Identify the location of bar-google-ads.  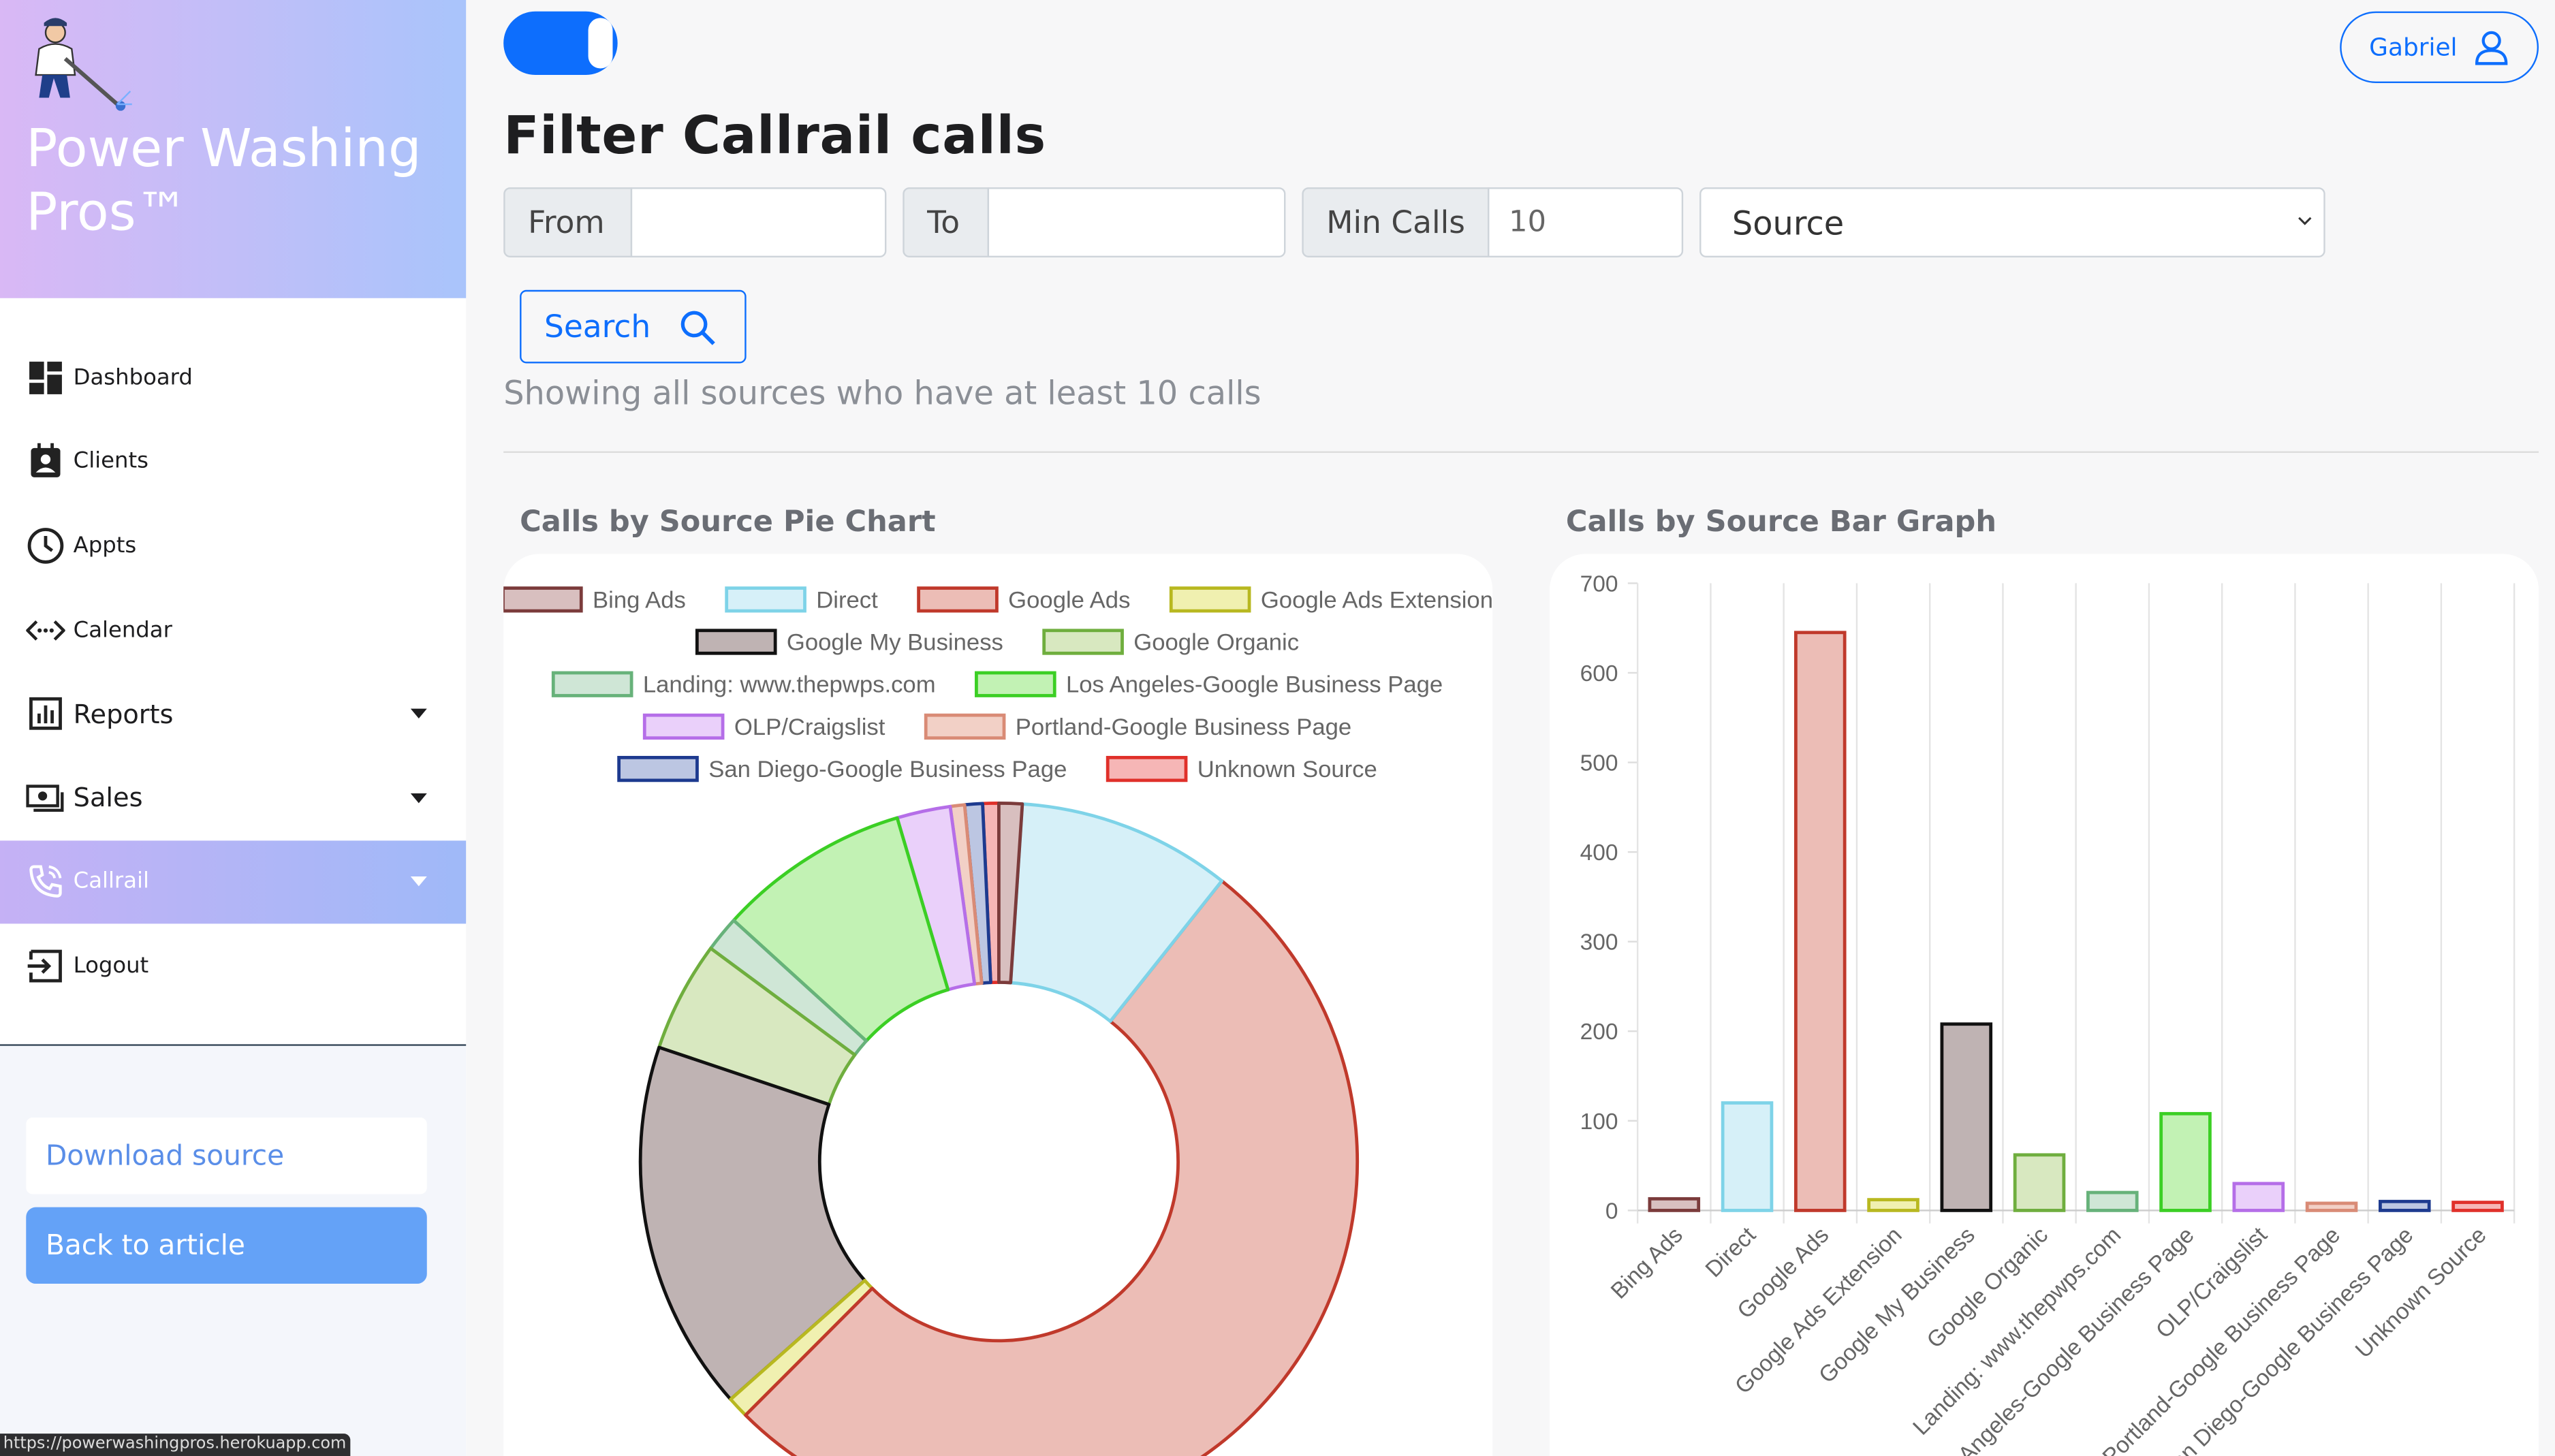
(1820, 921).